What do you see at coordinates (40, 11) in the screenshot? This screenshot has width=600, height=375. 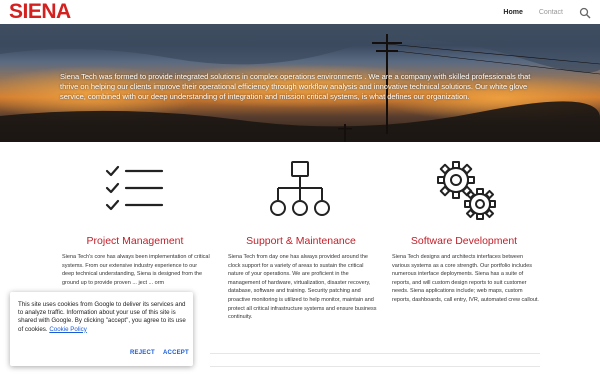 I see `siena-logo: SIENA` at bounding box center [40, 11].